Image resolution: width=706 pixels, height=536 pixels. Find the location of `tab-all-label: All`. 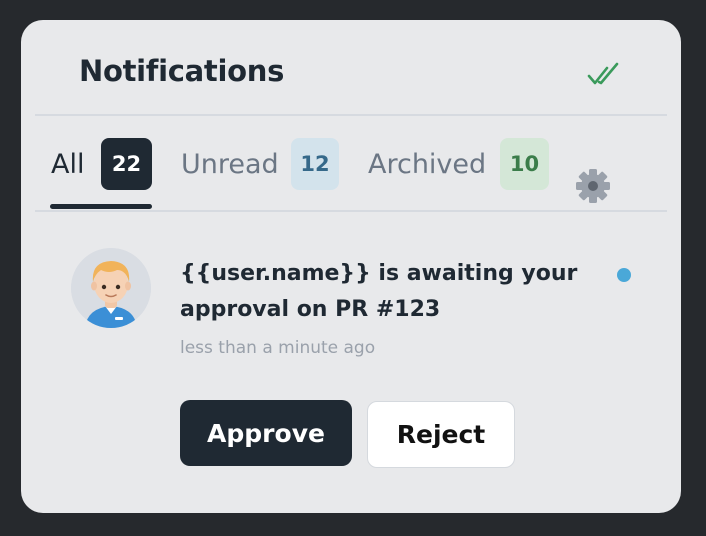

tab-all-label: All is located at coordinates (68, 164).